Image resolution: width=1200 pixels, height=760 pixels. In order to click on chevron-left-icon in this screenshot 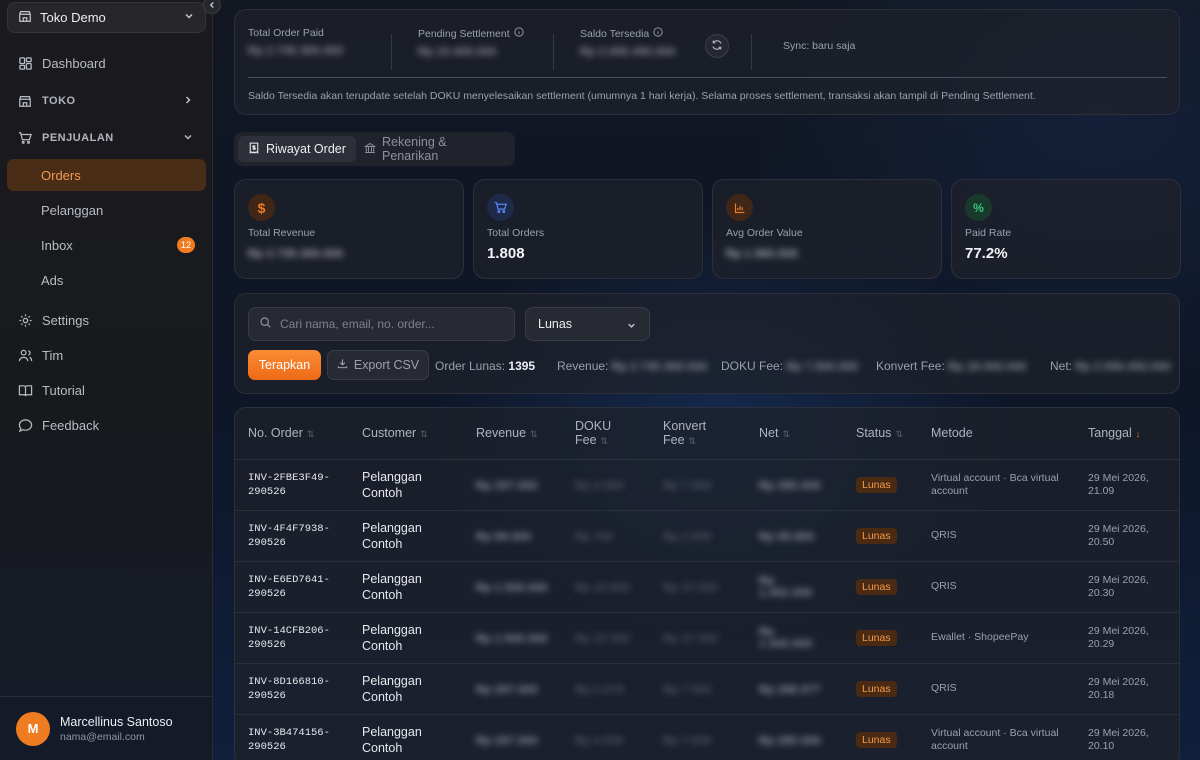, I will do `click(212, 6)`.